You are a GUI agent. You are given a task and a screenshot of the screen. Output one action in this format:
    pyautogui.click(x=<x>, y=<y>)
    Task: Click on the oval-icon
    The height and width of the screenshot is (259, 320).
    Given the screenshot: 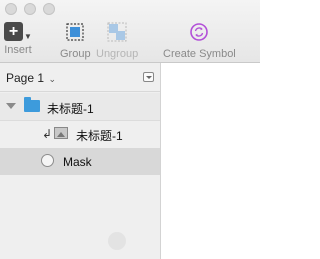 What is the action you would take?
    pyautogui.click(x=47, y=160)
    